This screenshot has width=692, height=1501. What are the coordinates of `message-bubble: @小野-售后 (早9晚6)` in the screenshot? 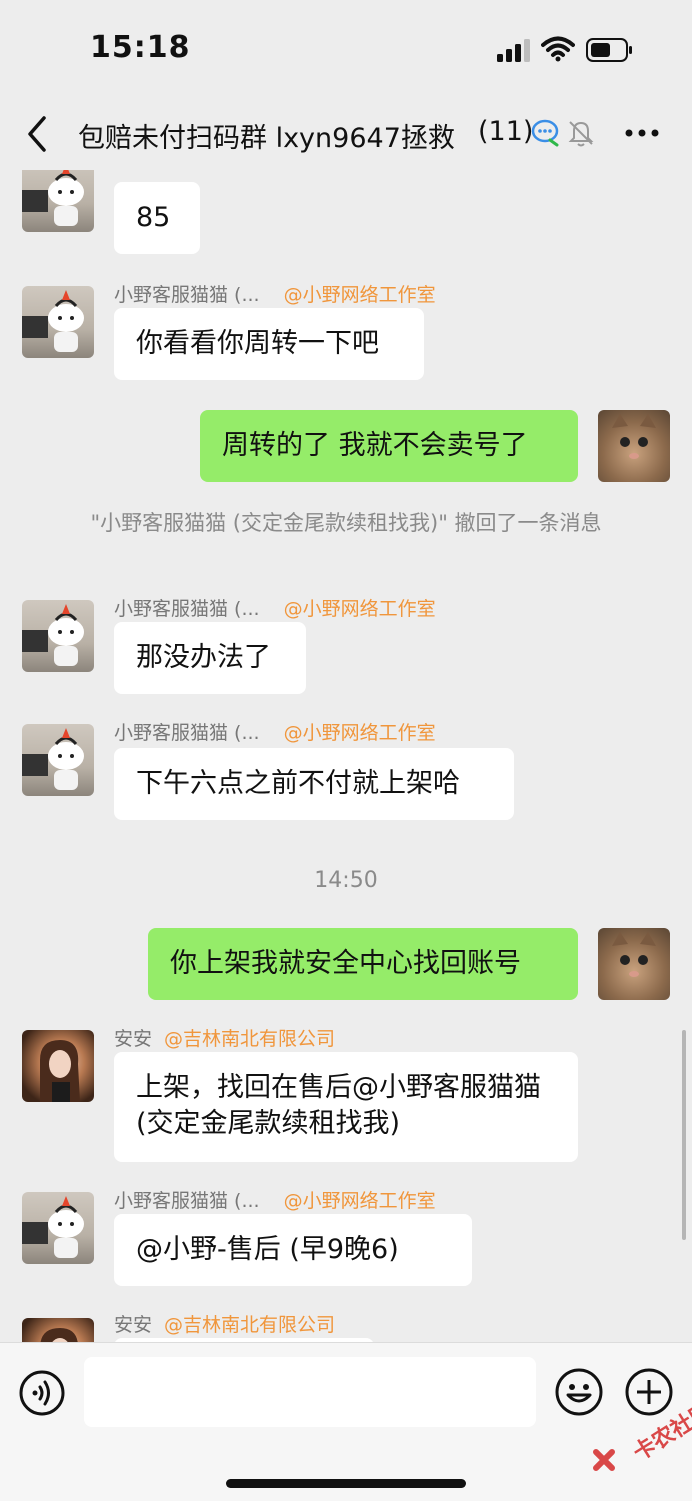 It's located at (293, 1250).